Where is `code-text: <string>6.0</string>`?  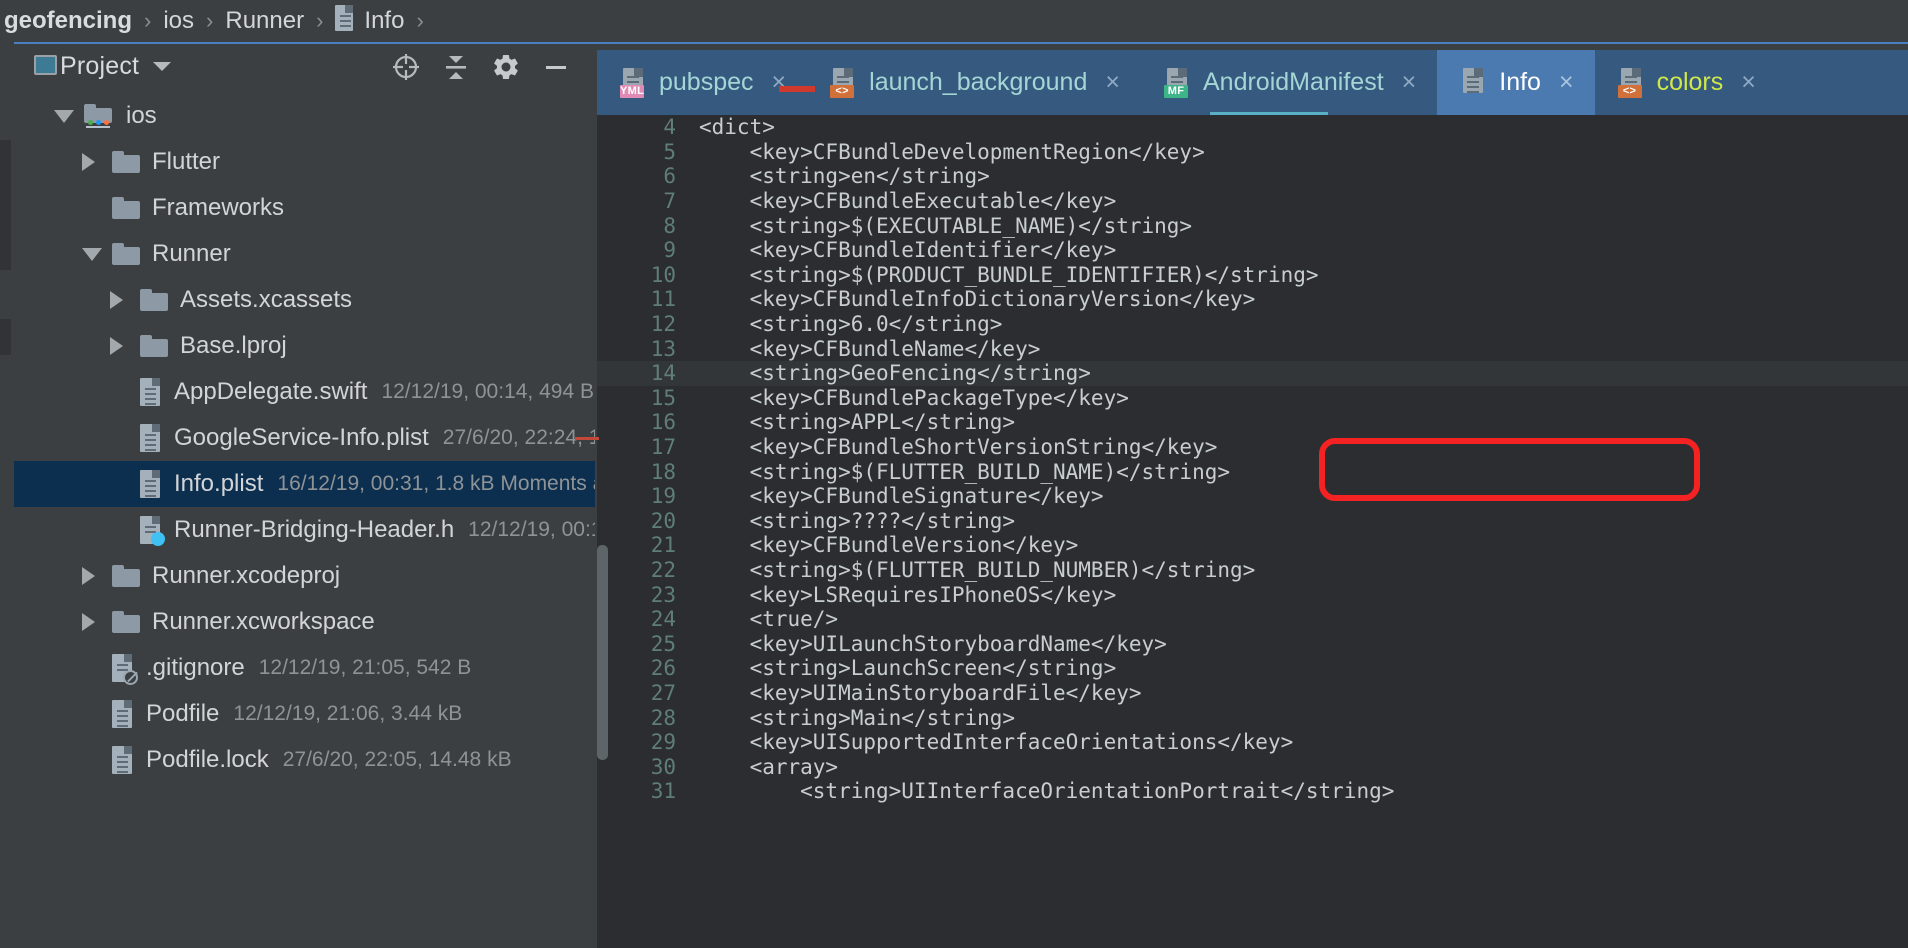 code-text: <string>6.0</string> is located at coordinates (1299, 324).